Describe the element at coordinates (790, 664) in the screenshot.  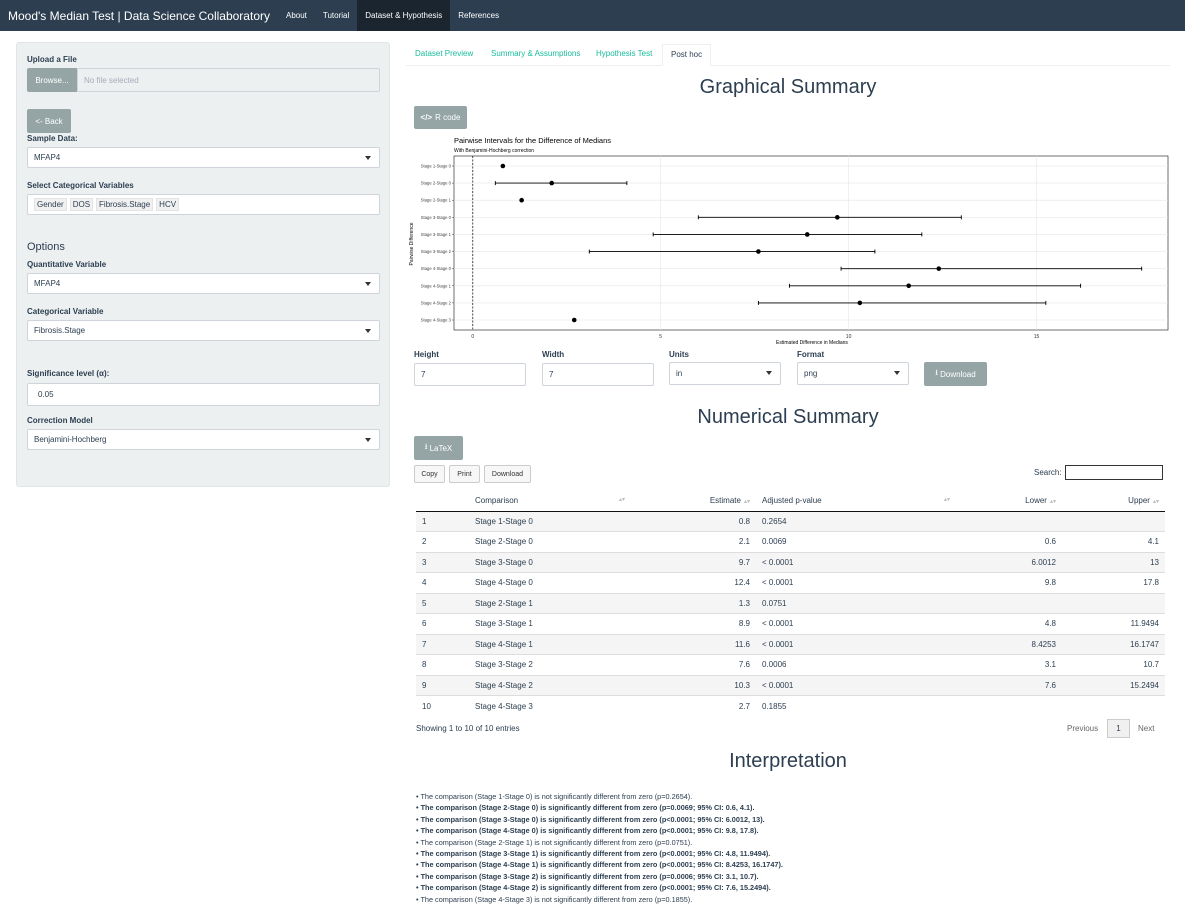
I see `table-row: 8 Stage 3-Stage 2 7.6 0.0006 3.1 10.7` at that location.